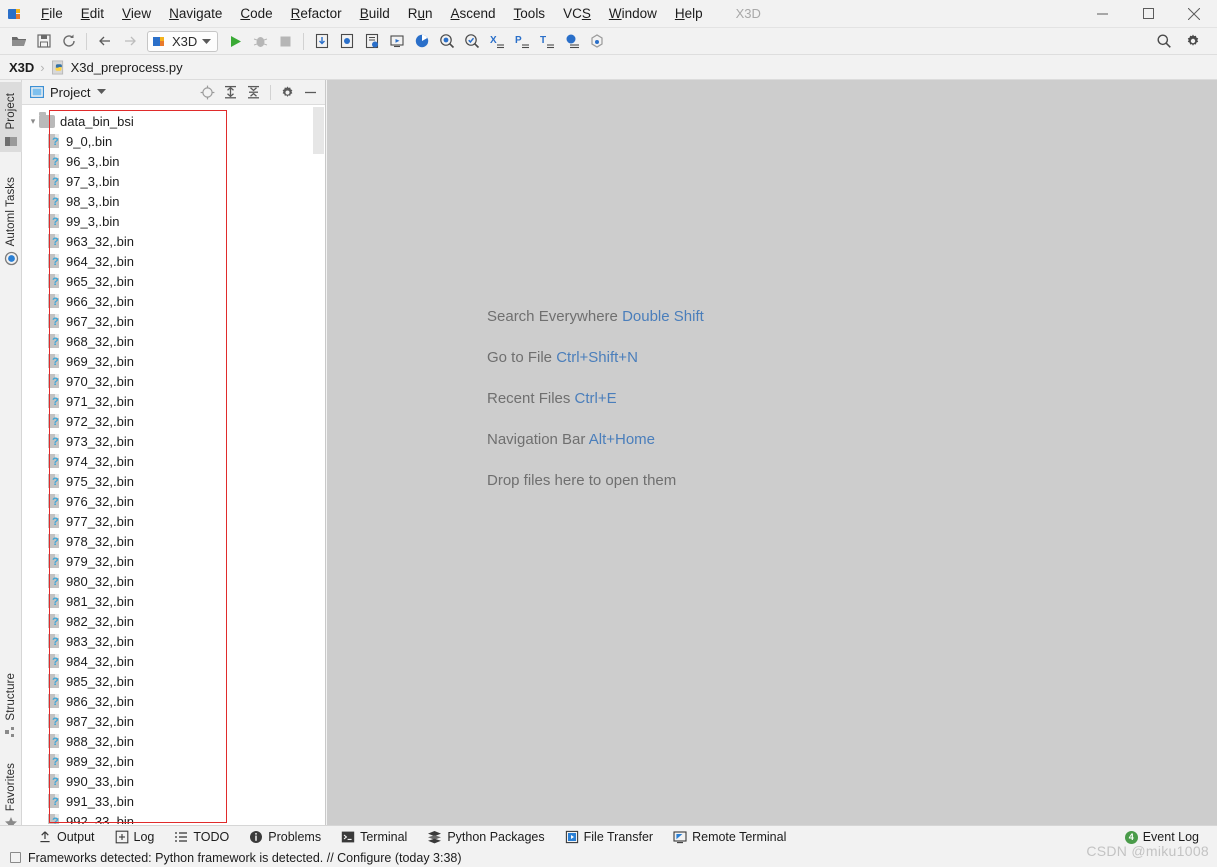 This screenshot has height=867, width=1217. What do you see at coordinates (471, 41) in the screenshot?
I see `compare-search-icon` at bounding box center [471, 41].